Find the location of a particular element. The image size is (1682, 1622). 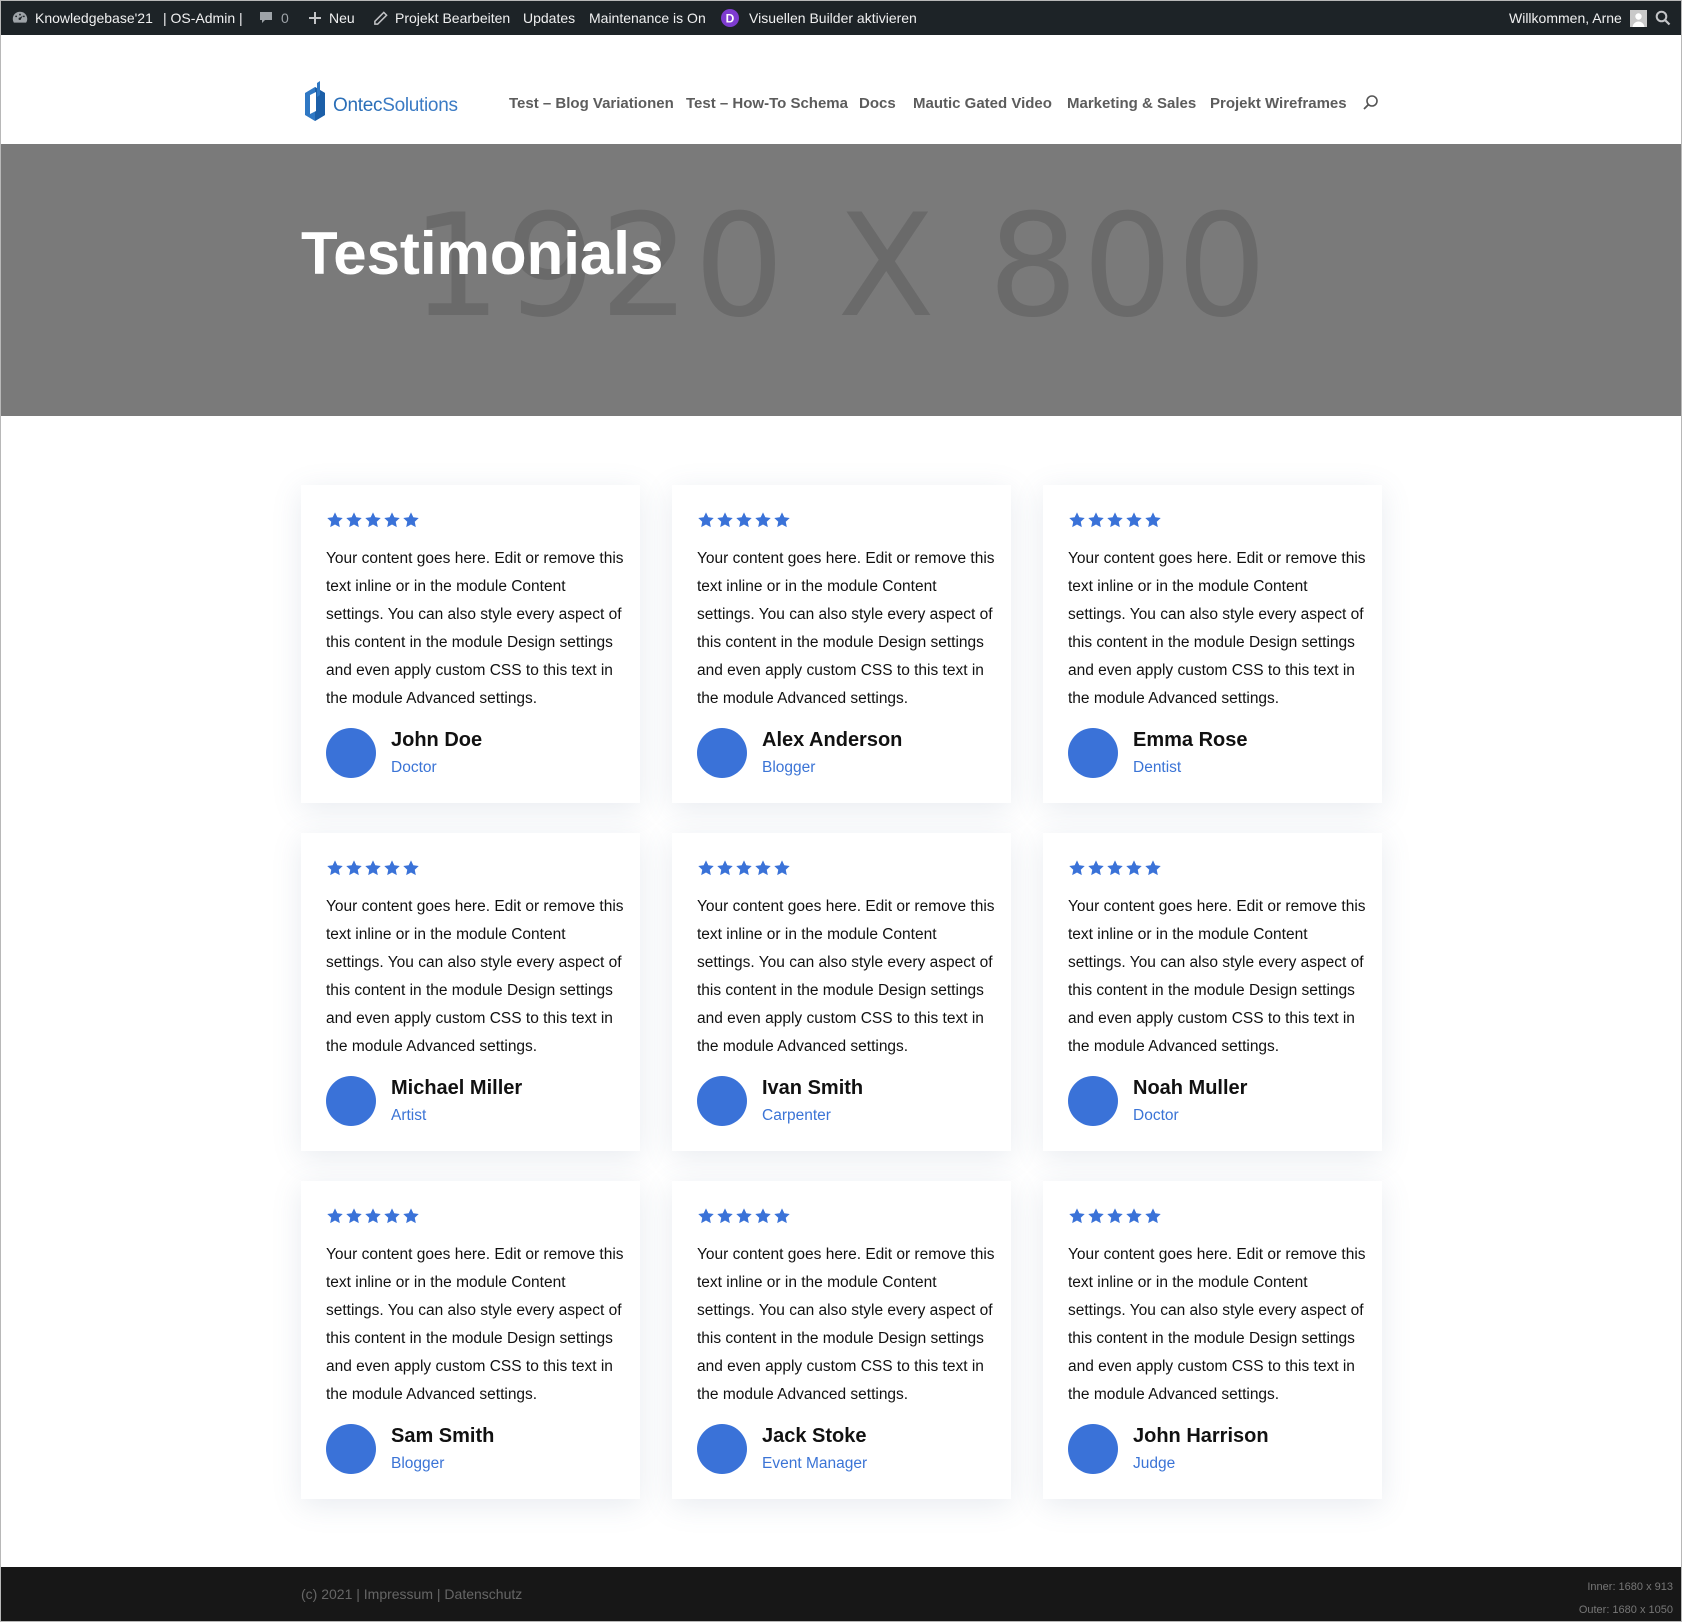

svg-text: D is located at coordinates (730, 19).